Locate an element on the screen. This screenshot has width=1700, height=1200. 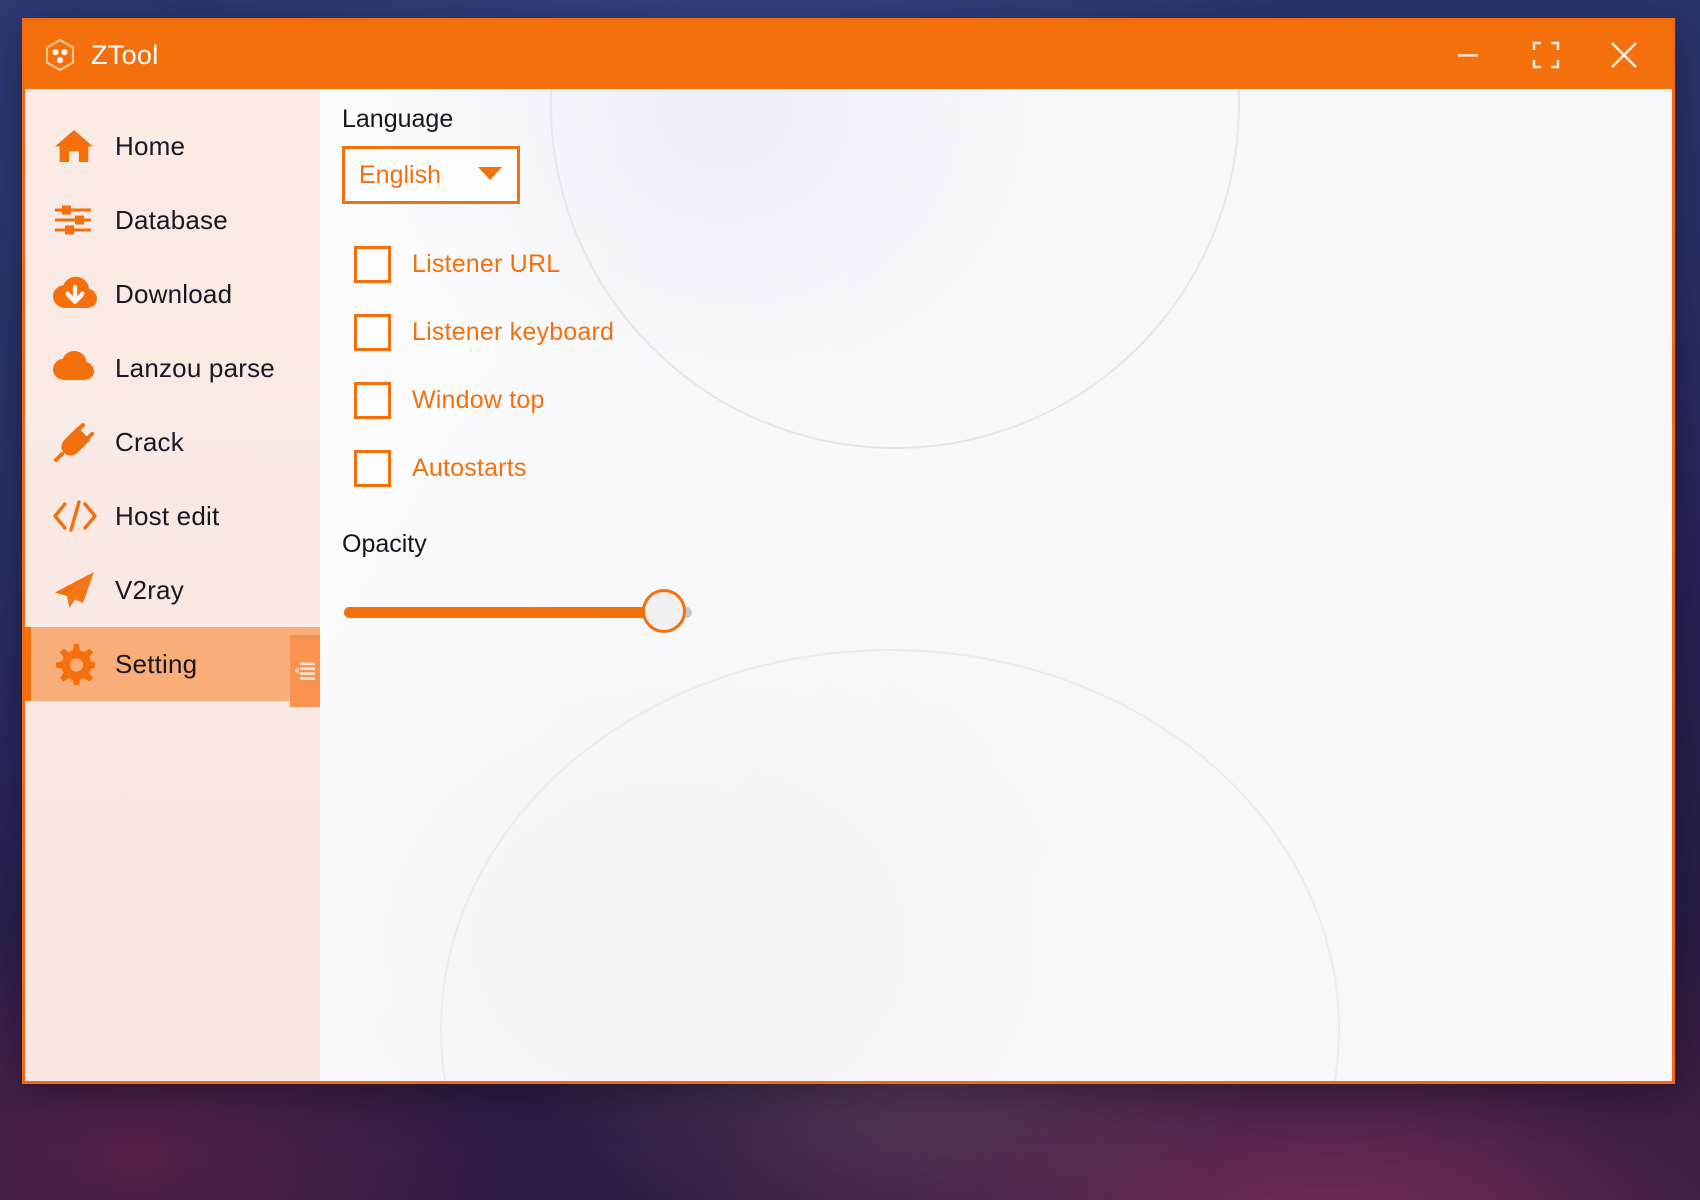
window-controls is located at coordinates (1552, 55).